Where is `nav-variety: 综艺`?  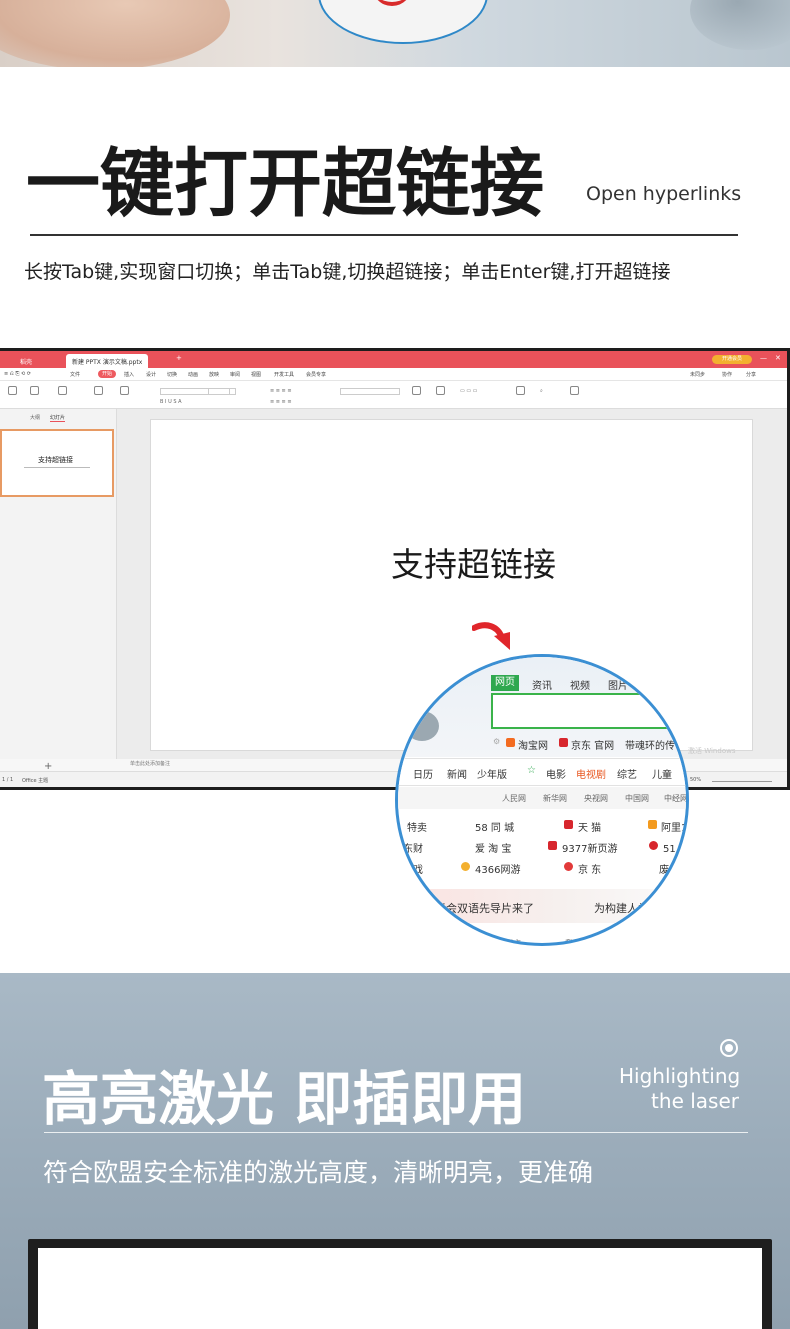
nav-variety: 综艺 is located at coordinates (627, 773).